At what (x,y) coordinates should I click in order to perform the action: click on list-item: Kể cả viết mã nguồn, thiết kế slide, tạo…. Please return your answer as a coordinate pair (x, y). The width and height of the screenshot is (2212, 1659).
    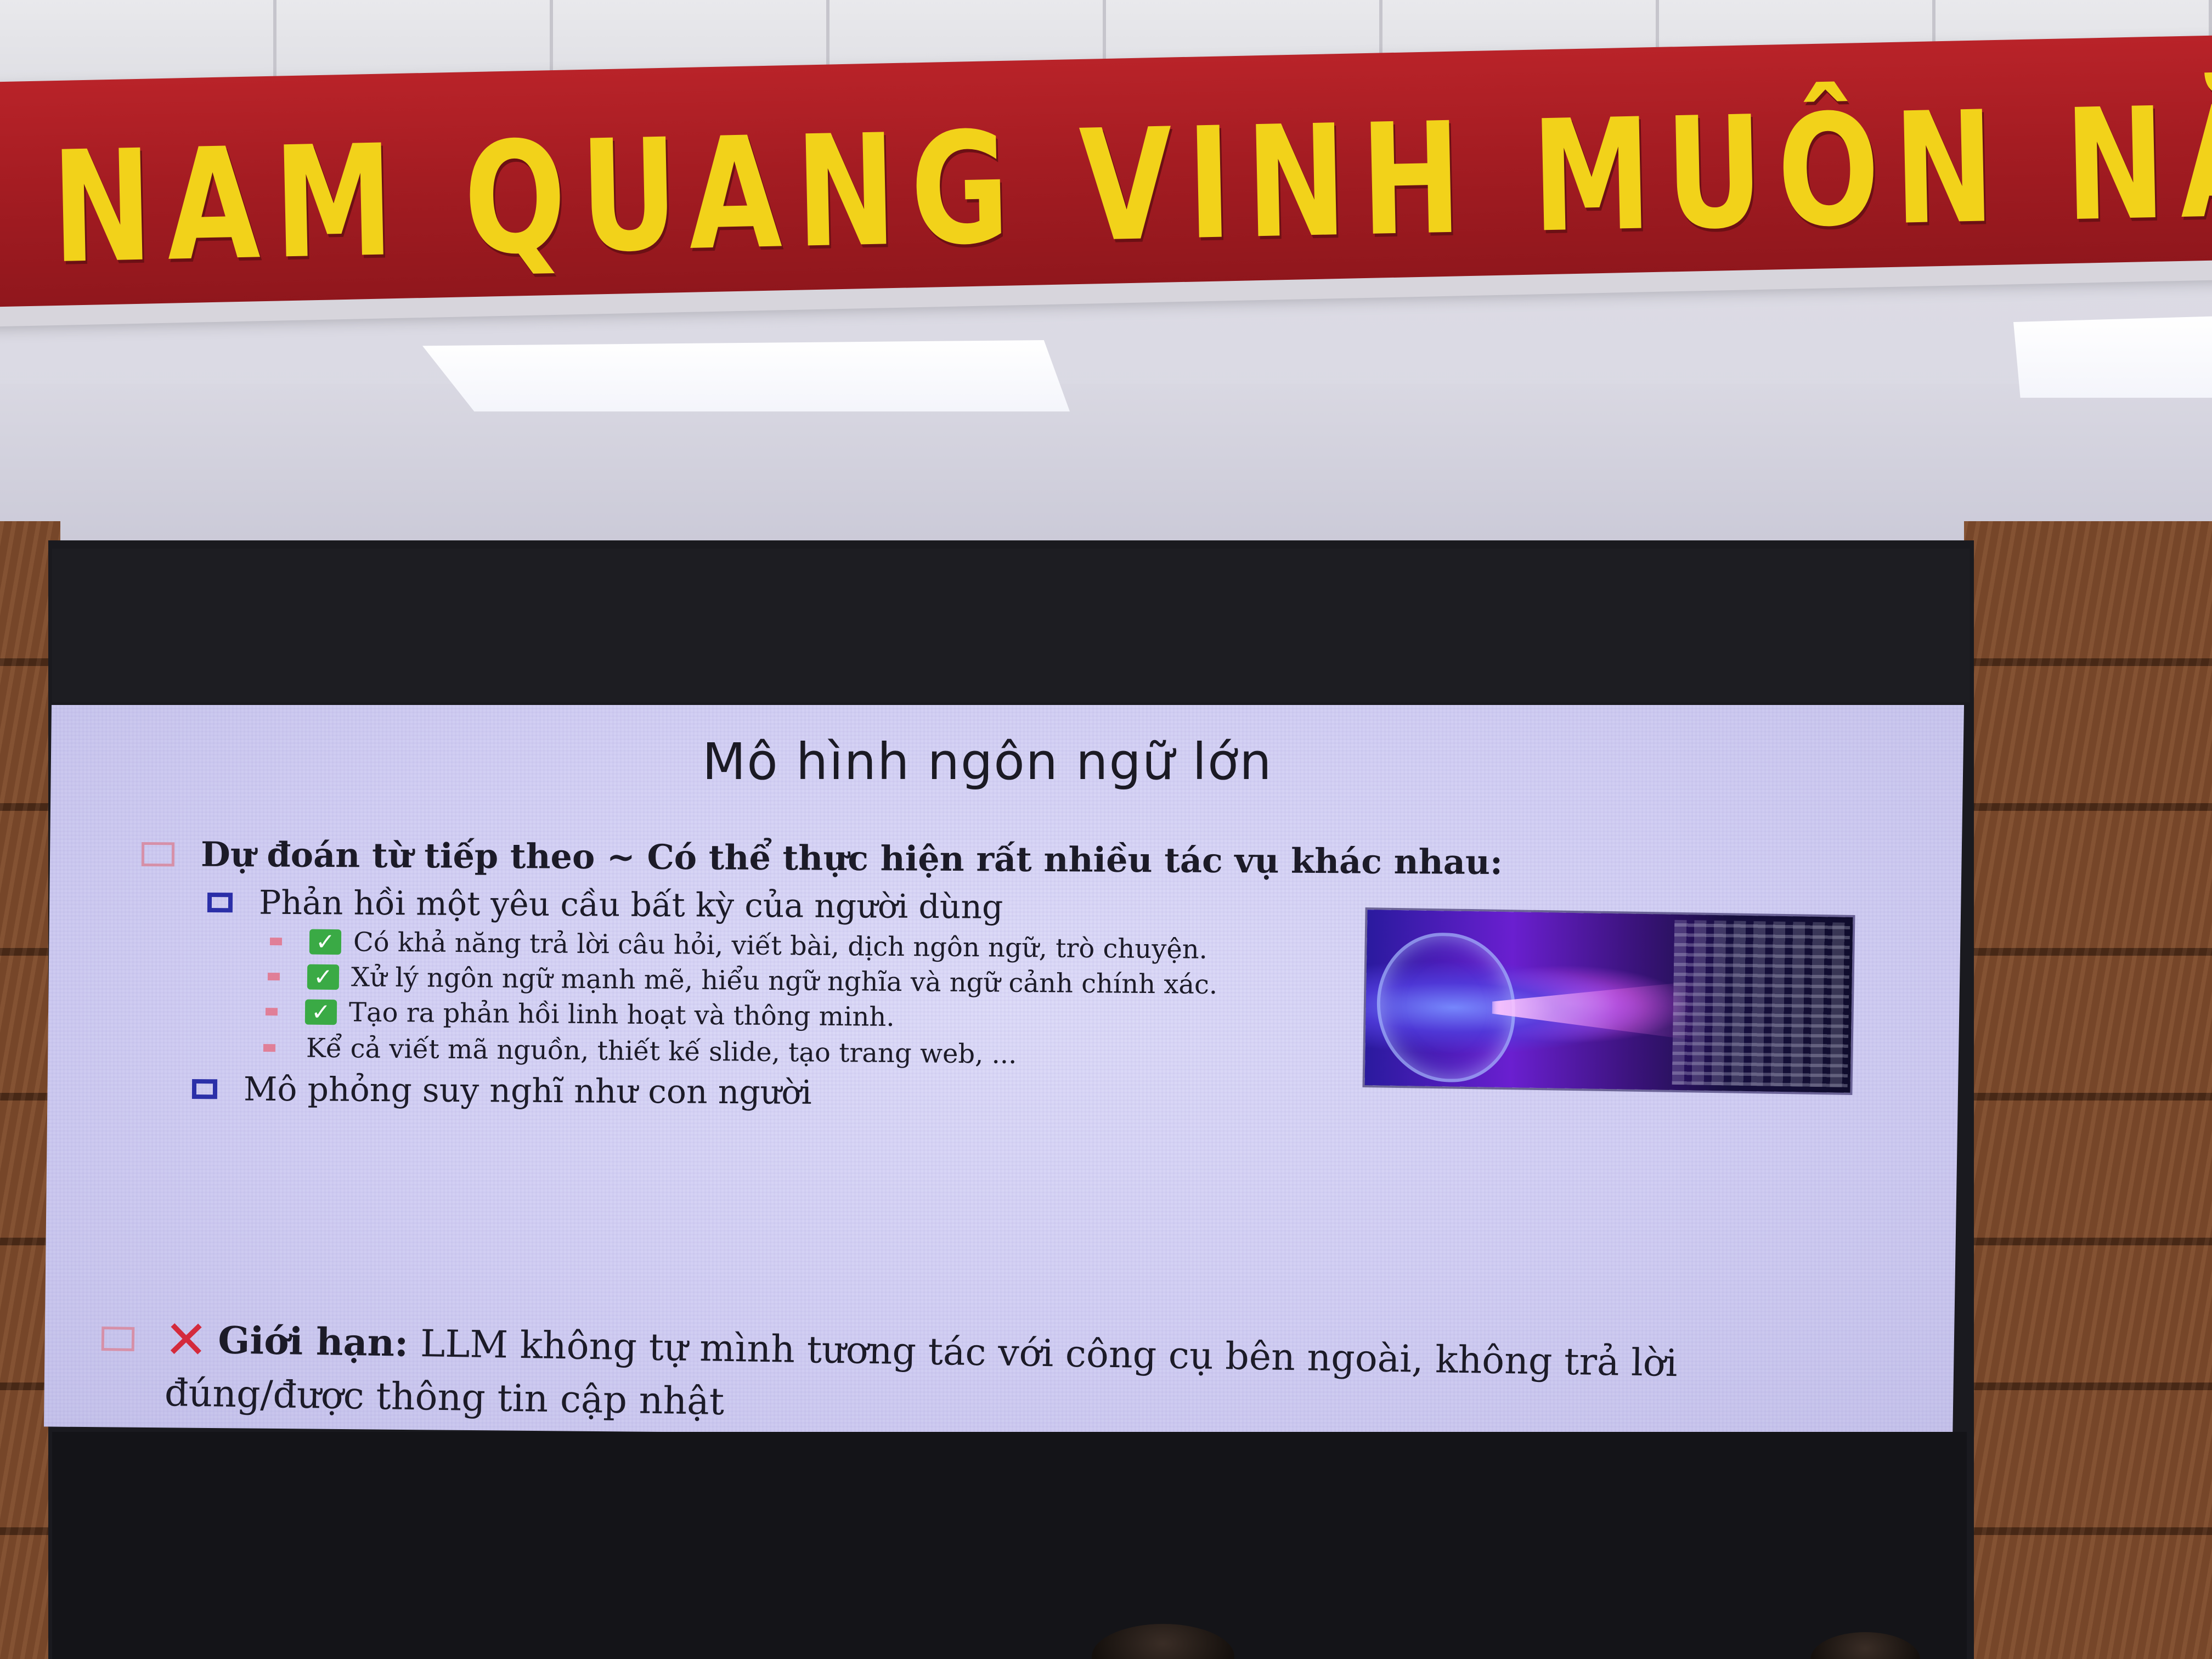
    Looking at the image, I should click on (640, 1051).